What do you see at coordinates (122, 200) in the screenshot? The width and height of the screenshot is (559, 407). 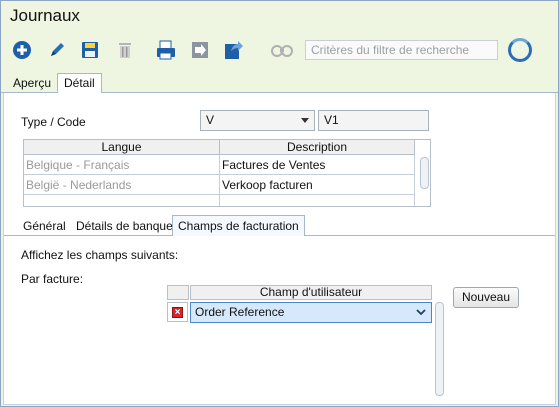 I see `table-cell-language` at bounding box center [122, 200].